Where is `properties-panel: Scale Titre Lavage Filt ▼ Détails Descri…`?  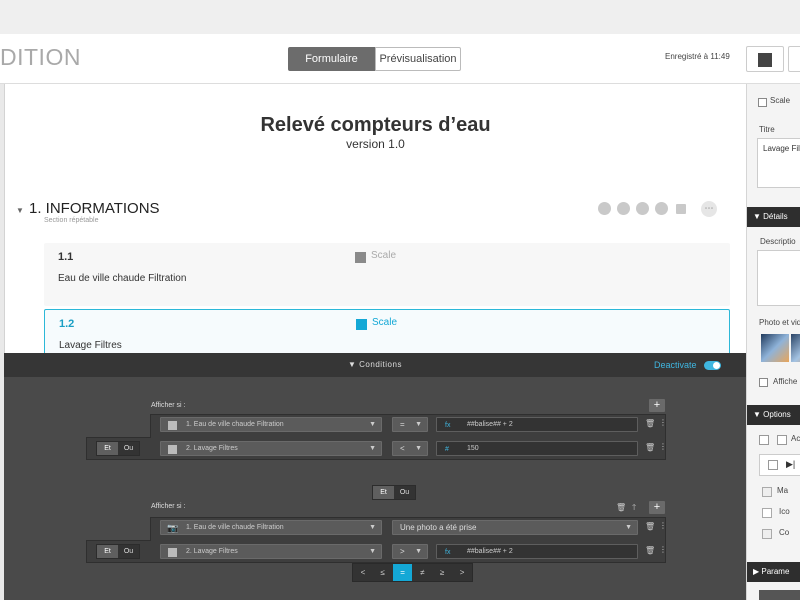 properties-panel: Scale Titre Lavage Filt ▼ Détails Descri… is located at coordinates (773, 342).